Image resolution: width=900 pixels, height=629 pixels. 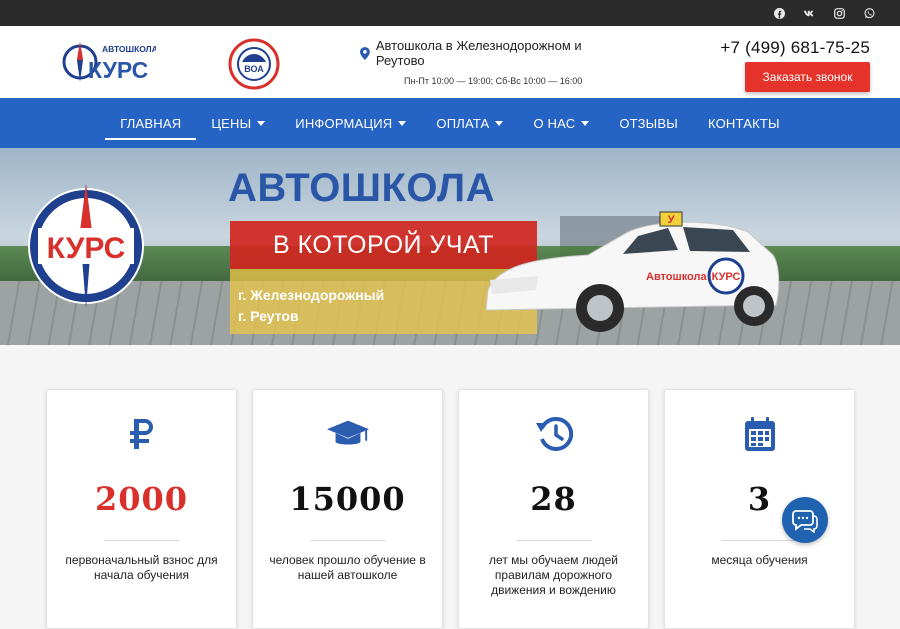 I want to click on nav-label: ИНФОРМАЦИЯ, so click(x=344, y=123).